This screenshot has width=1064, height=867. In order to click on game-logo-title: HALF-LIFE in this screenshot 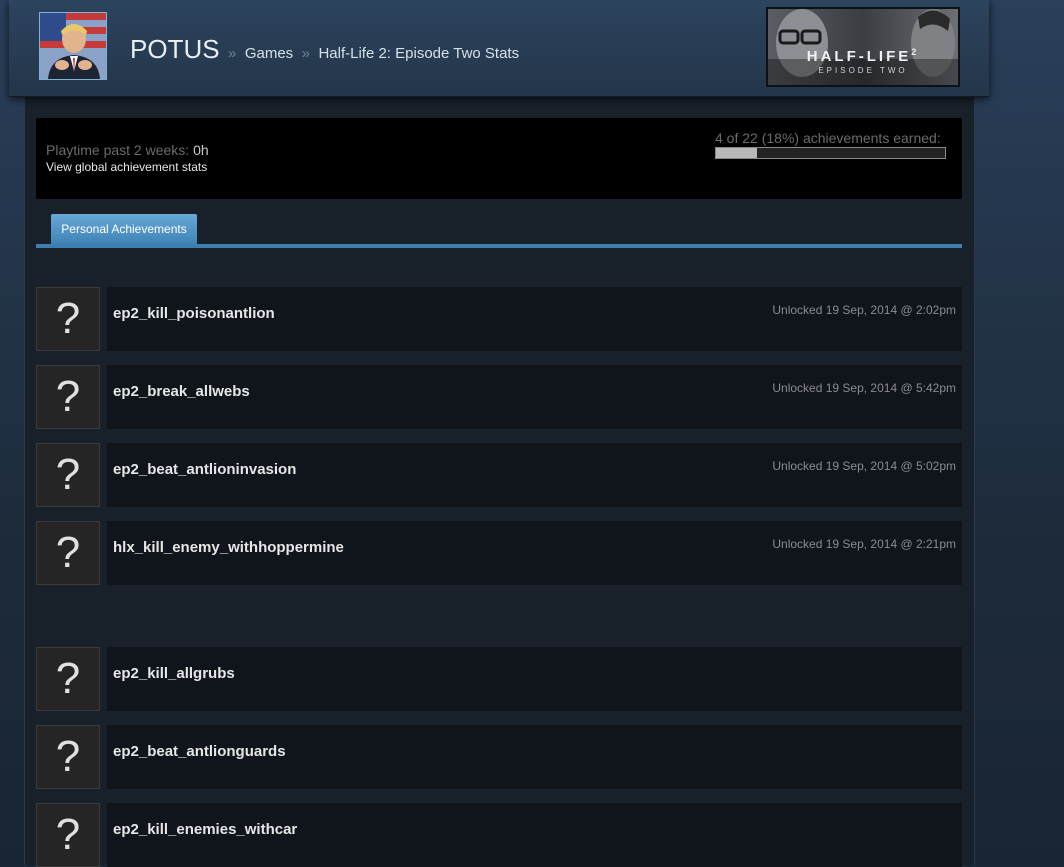, I will do `click(859, 56)`.